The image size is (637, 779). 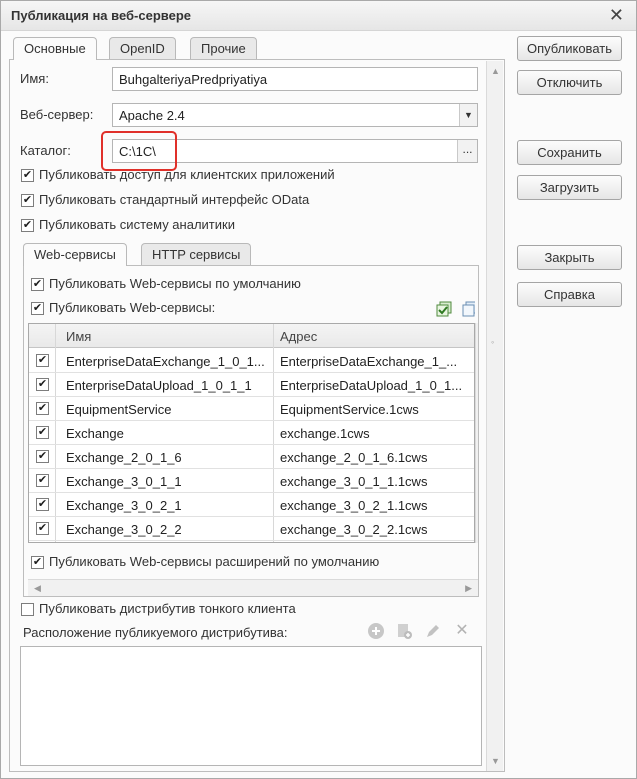 I want to click on window-title: Публикация на веб-сервере, so click(x=101, y=15).